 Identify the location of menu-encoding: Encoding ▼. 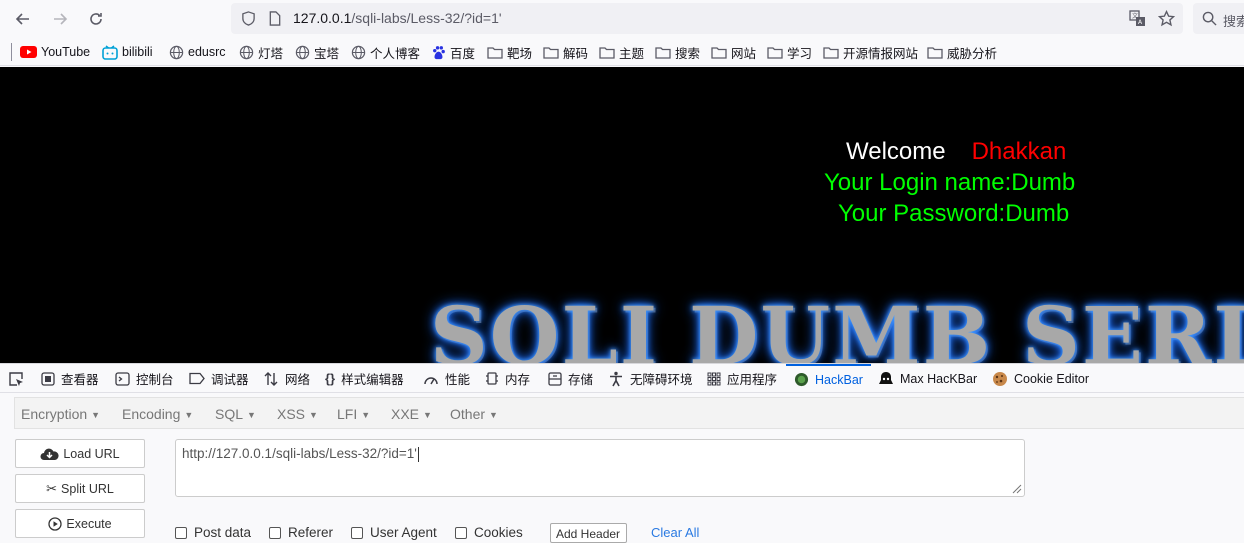
(157, 414).